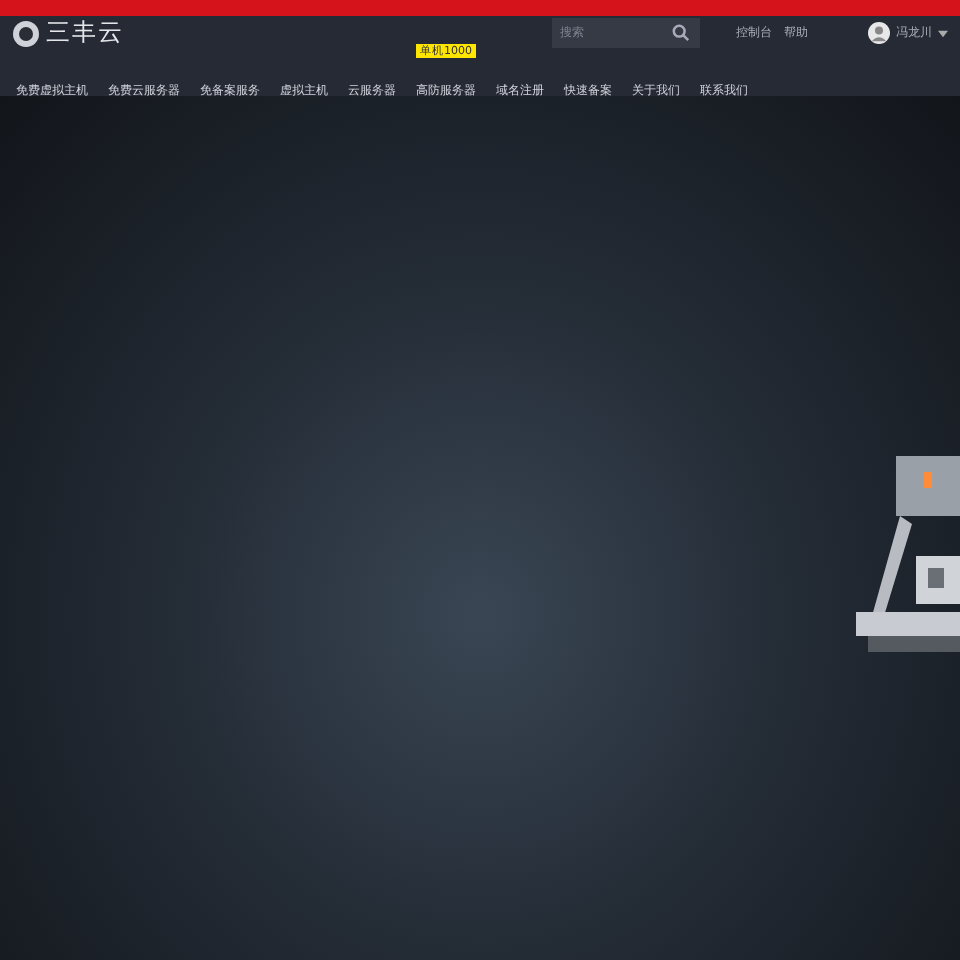 Image resolution: width=960 pixels, height=960 pixels. I want to click on search-icon, so click(681, 33).